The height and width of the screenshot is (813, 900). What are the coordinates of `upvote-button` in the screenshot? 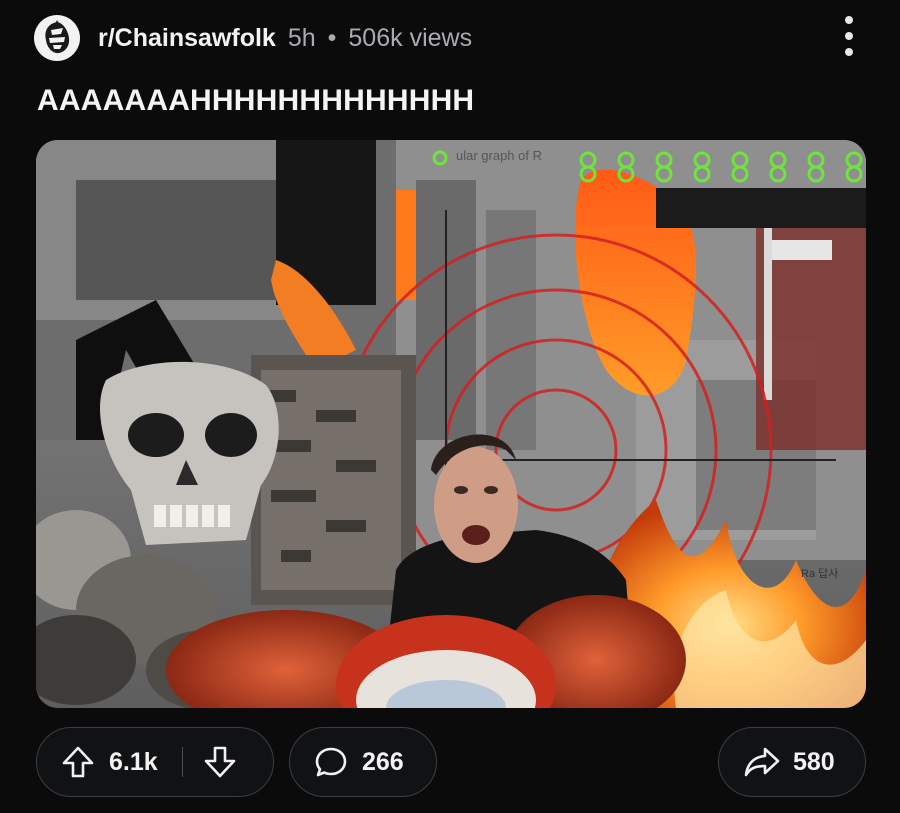 It's located at (78, 762).